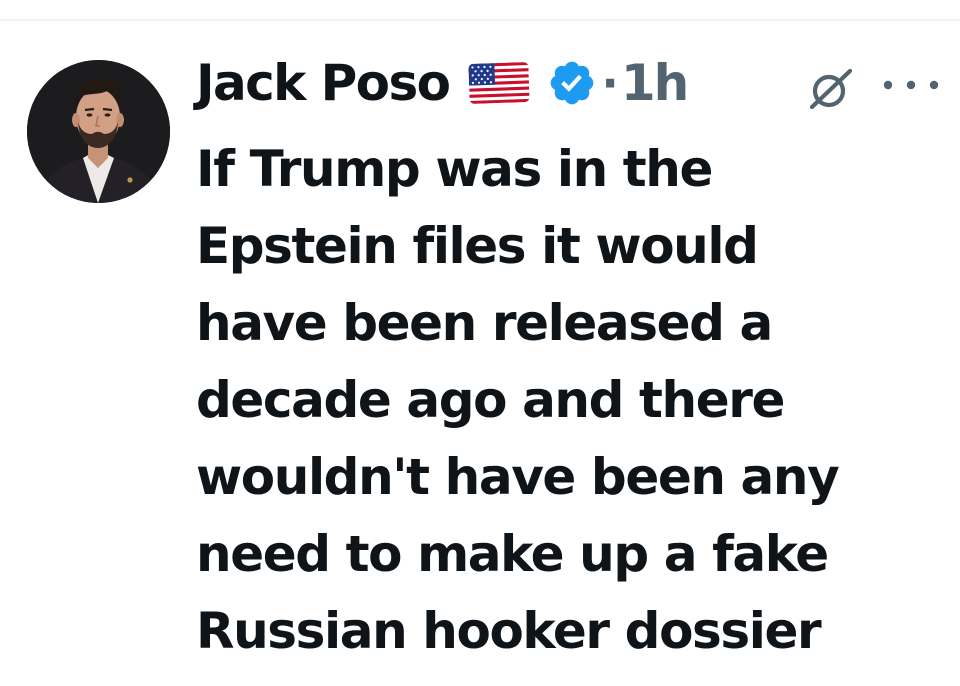 This screenshot has height=686, width=960. Describe the element at coordinates (454, 169) in the screenshot. I see `tweet-text-line: If Trump was in the` at that location.